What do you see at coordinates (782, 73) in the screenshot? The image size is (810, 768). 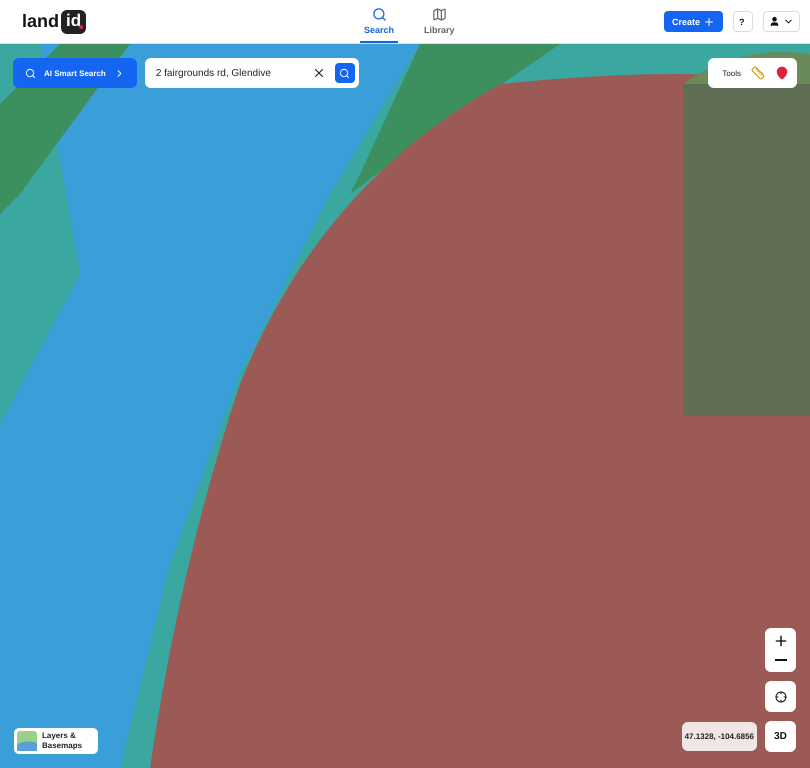 I see `map-pin-icon` at bounding box center [782, 73].